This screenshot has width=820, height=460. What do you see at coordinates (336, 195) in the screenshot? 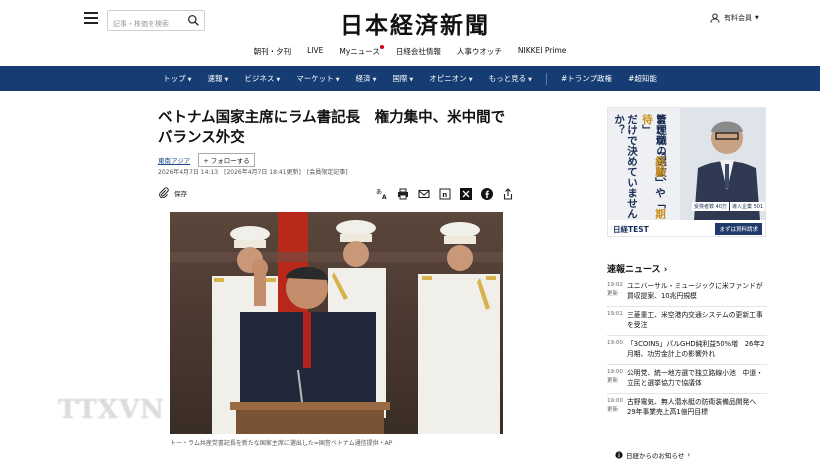
I see `article-toolbar: 保存 あA n` at bounding box center [336, 195].